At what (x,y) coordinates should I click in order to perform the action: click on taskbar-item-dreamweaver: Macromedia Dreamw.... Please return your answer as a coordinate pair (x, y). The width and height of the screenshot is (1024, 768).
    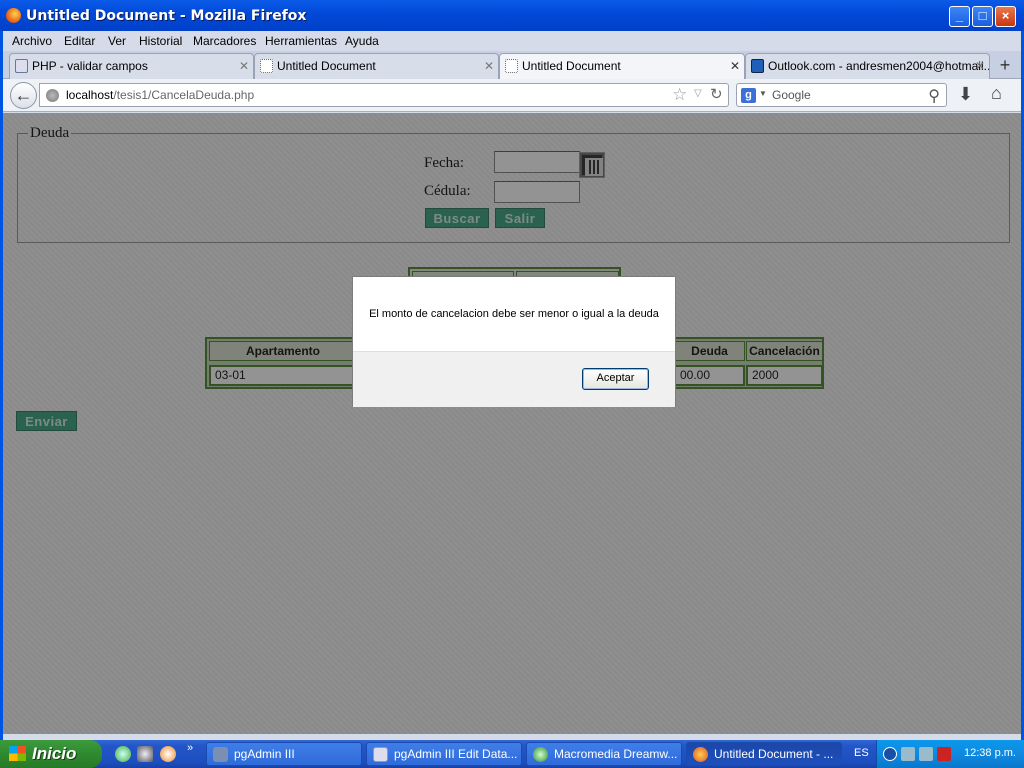
    Looking at the image, I should click on (604, 754).